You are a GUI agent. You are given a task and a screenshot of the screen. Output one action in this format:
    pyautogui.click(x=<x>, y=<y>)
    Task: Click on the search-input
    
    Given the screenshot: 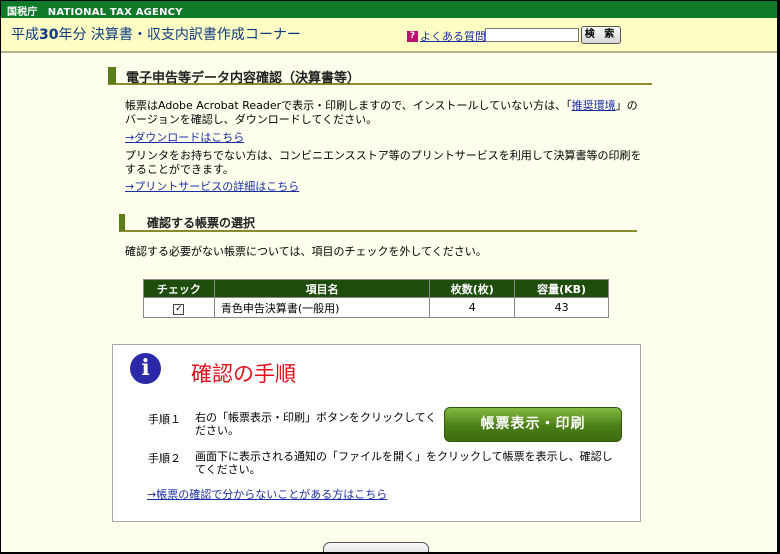 What is the action you would take?
    pyautogui.click(x=532, y=35)
    